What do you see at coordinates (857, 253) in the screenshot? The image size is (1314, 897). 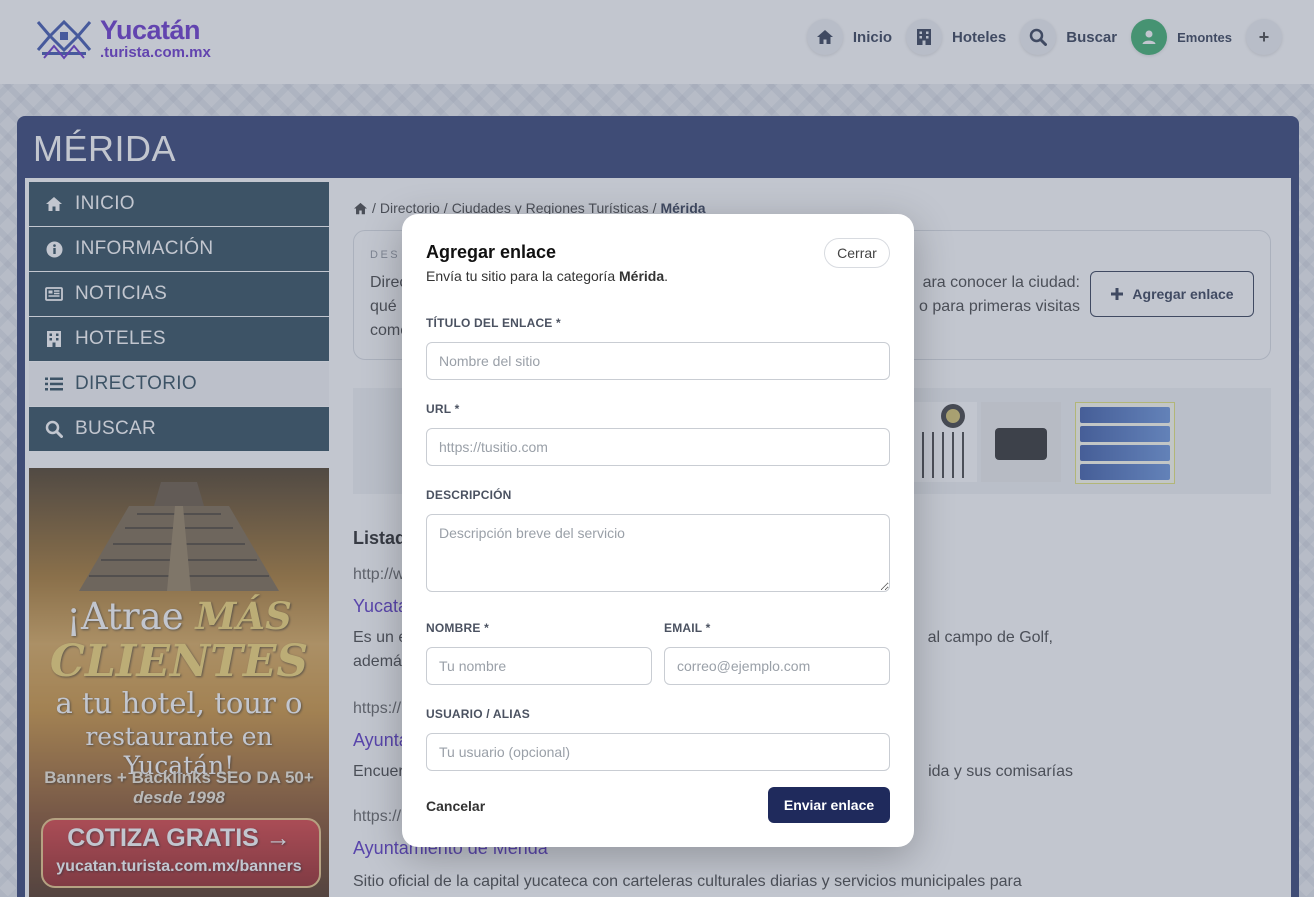 I see `close-button: Cerrar` at bounding box center [857, 253].